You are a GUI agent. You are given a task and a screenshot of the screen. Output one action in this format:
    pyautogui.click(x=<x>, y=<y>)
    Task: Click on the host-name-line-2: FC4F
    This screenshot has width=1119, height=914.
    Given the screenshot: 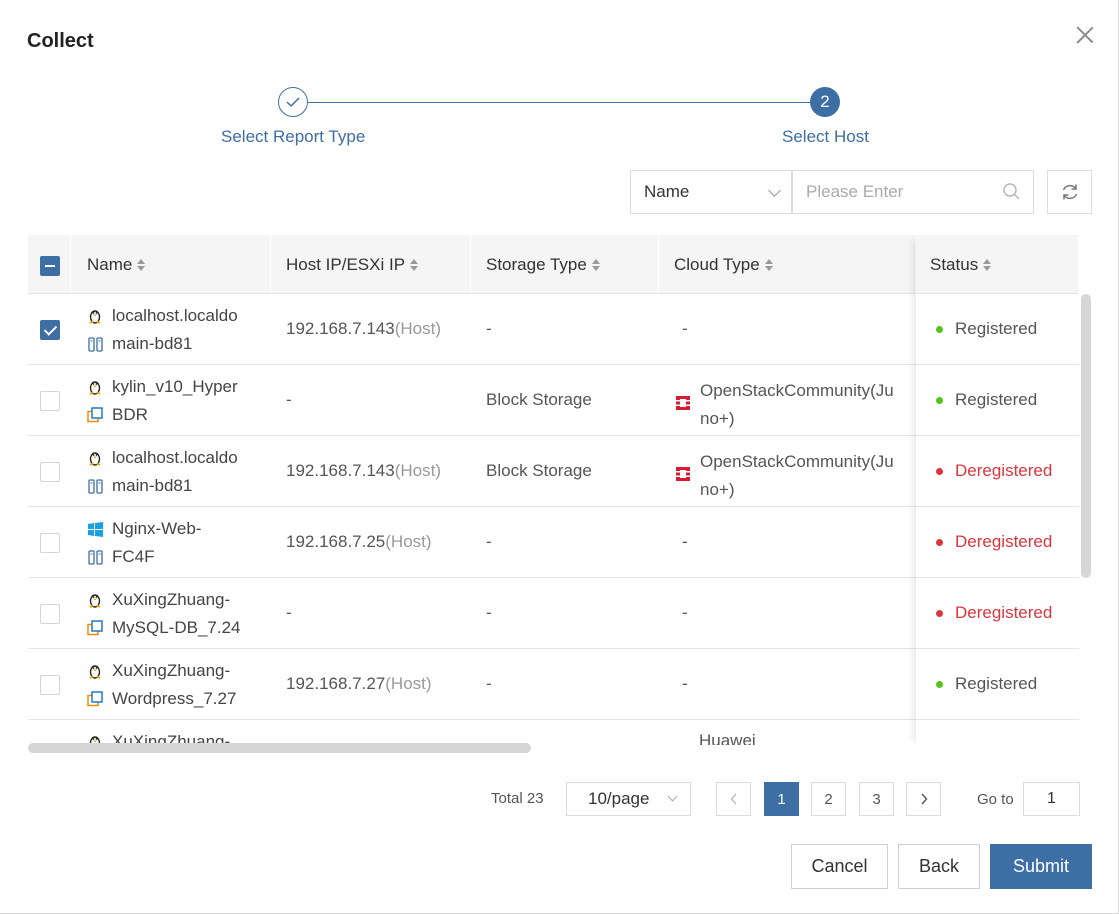 What is the action you would take?
    pyautogui.click(x=121, y=557)
    